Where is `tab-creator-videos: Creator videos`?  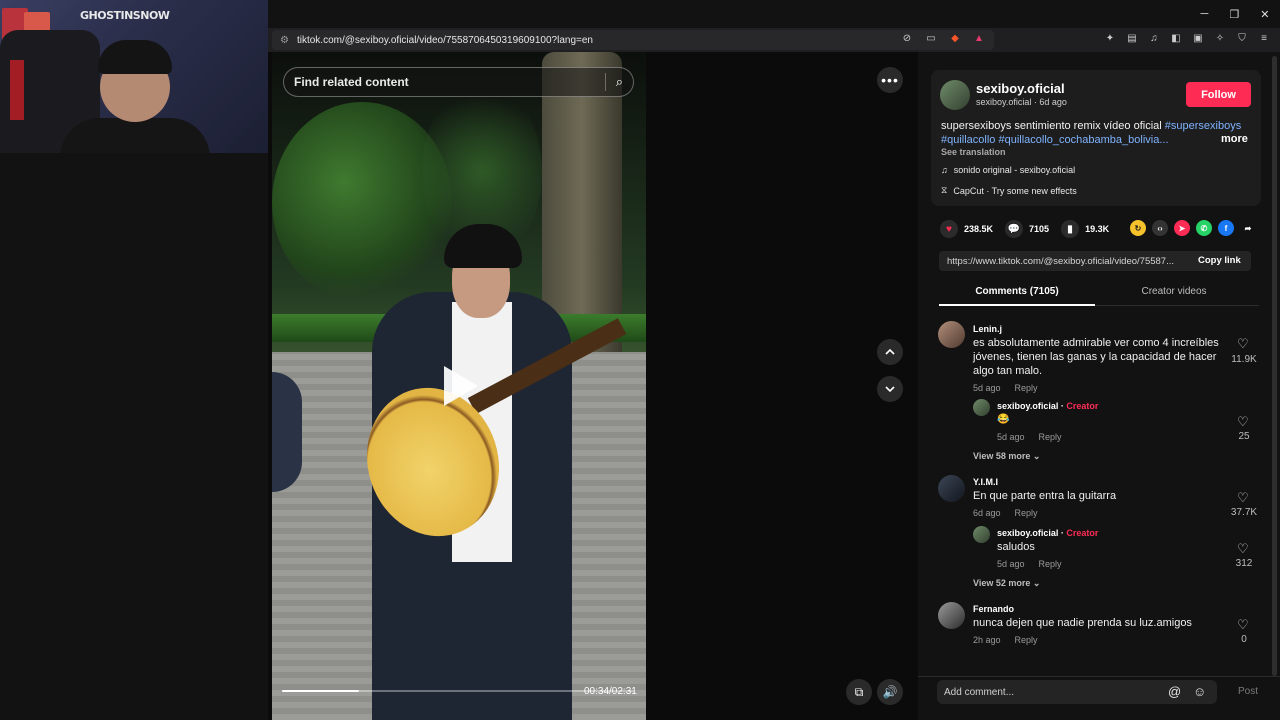
tab-creator-videos: Creator videos is located at coordinates (1174, 291).